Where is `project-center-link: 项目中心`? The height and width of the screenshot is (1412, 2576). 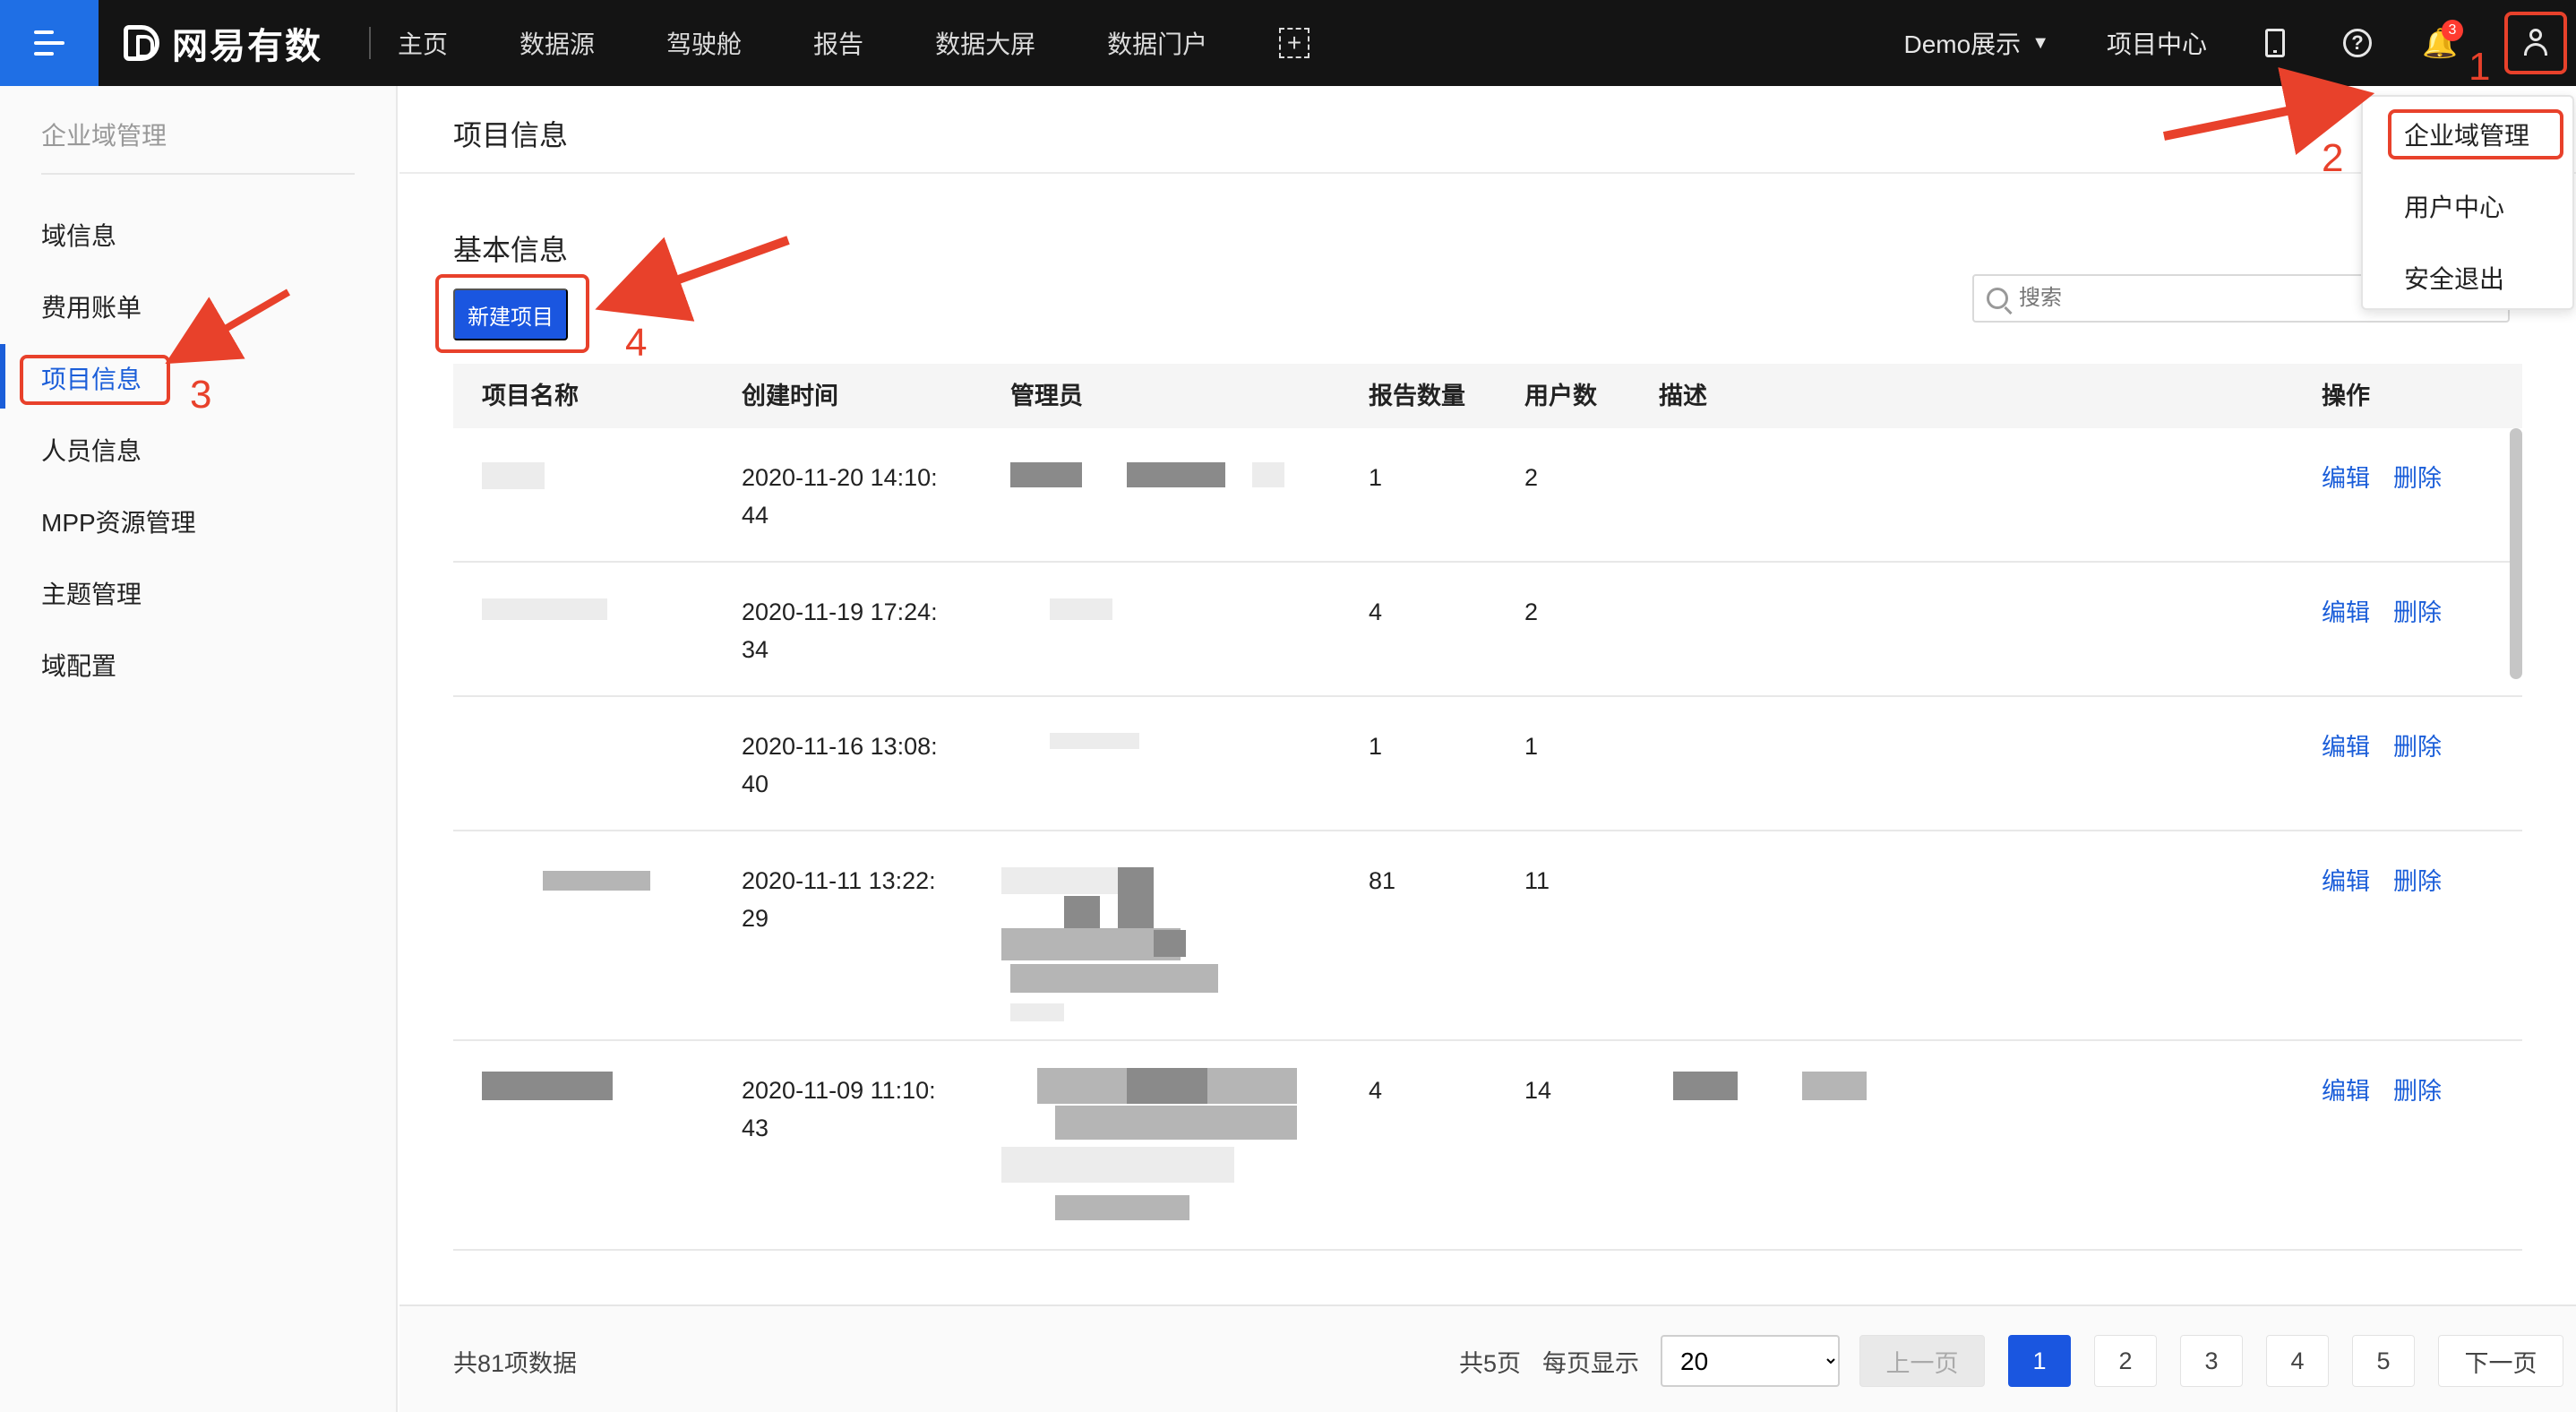
project-center-link: 项目中心 is located at coordinates (2157, 43).